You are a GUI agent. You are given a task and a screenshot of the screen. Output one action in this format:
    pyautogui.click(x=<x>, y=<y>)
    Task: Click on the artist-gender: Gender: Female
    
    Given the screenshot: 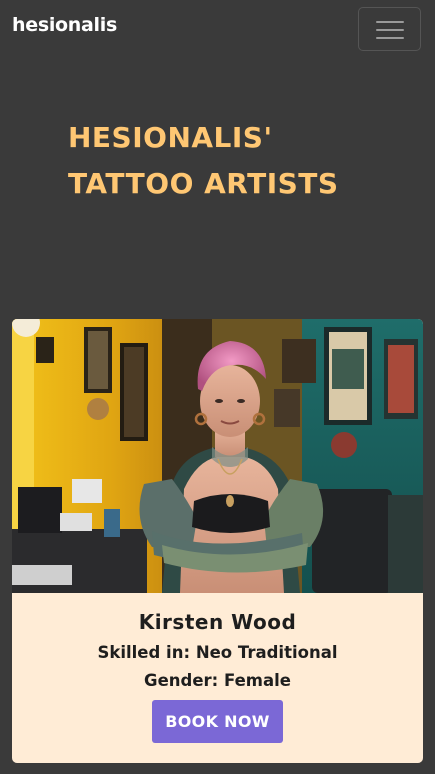 What is the action you would take?
    pyautogui.click(x=217, y=680)
    